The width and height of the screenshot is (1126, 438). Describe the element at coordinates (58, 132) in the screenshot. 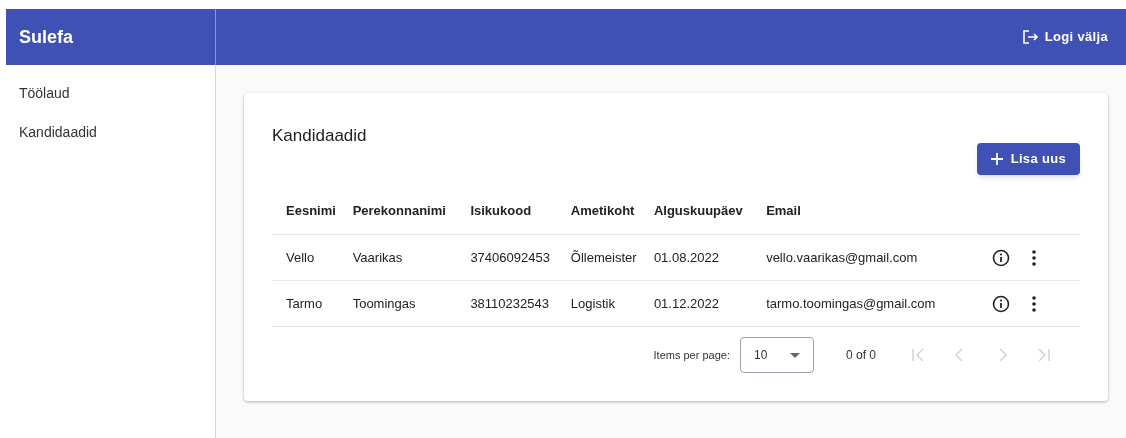

I see `sidebar-link: Kandidaadid` at that location.